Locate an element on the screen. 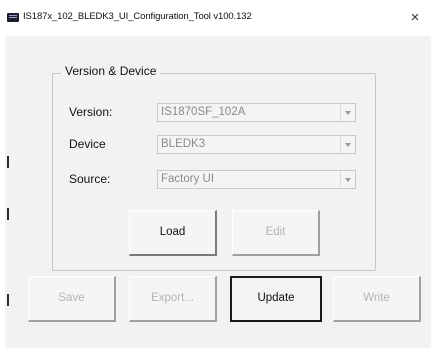 The image size is (431, 348). app-icon is located at coordinates (13, 17).